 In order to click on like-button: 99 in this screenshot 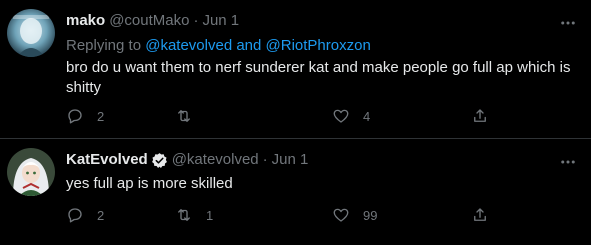, I will do `click(354, 215)`.